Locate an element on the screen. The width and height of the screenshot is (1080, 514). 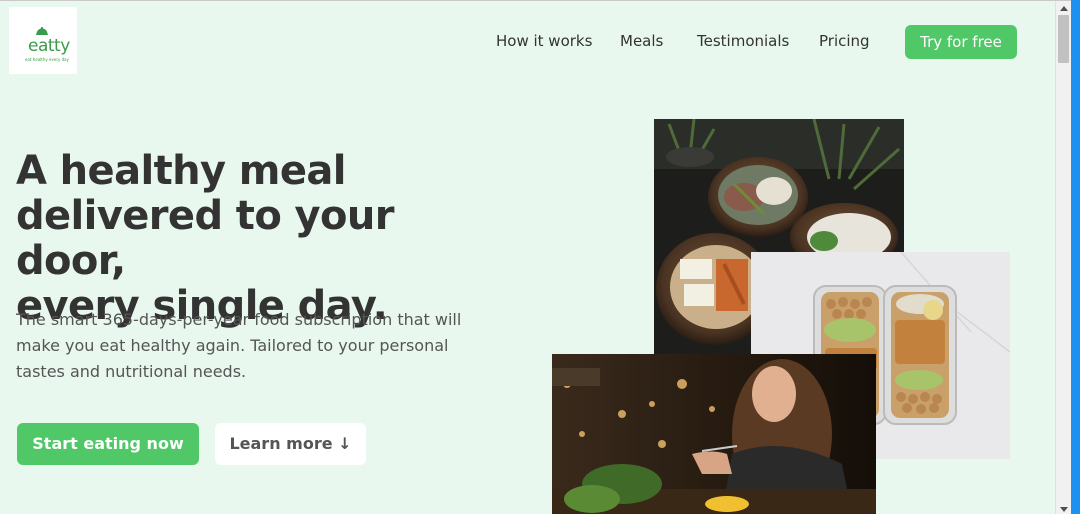
scroll-up-arrow-icon is located at coordinates (1064, 8).